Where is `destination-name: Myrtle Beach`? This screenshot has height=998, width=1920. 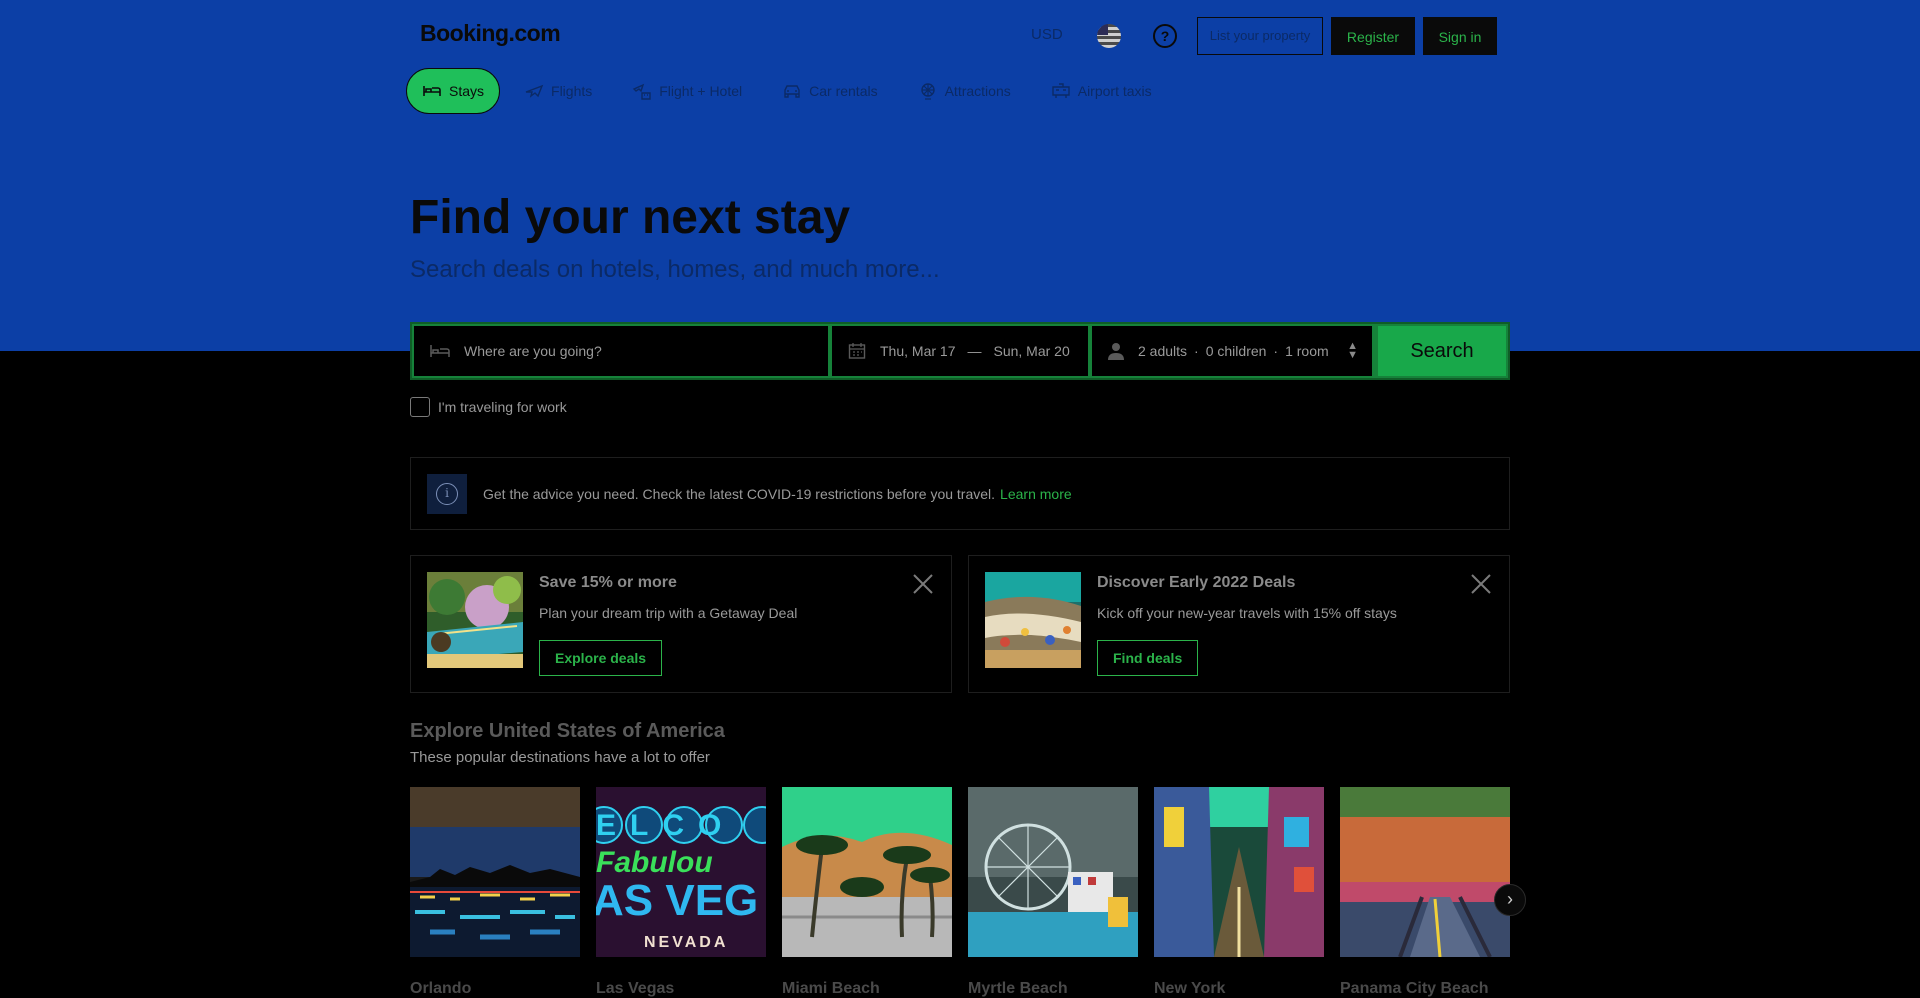 destination-name: Myrtle Beach is located at coordinates (1018, 988).